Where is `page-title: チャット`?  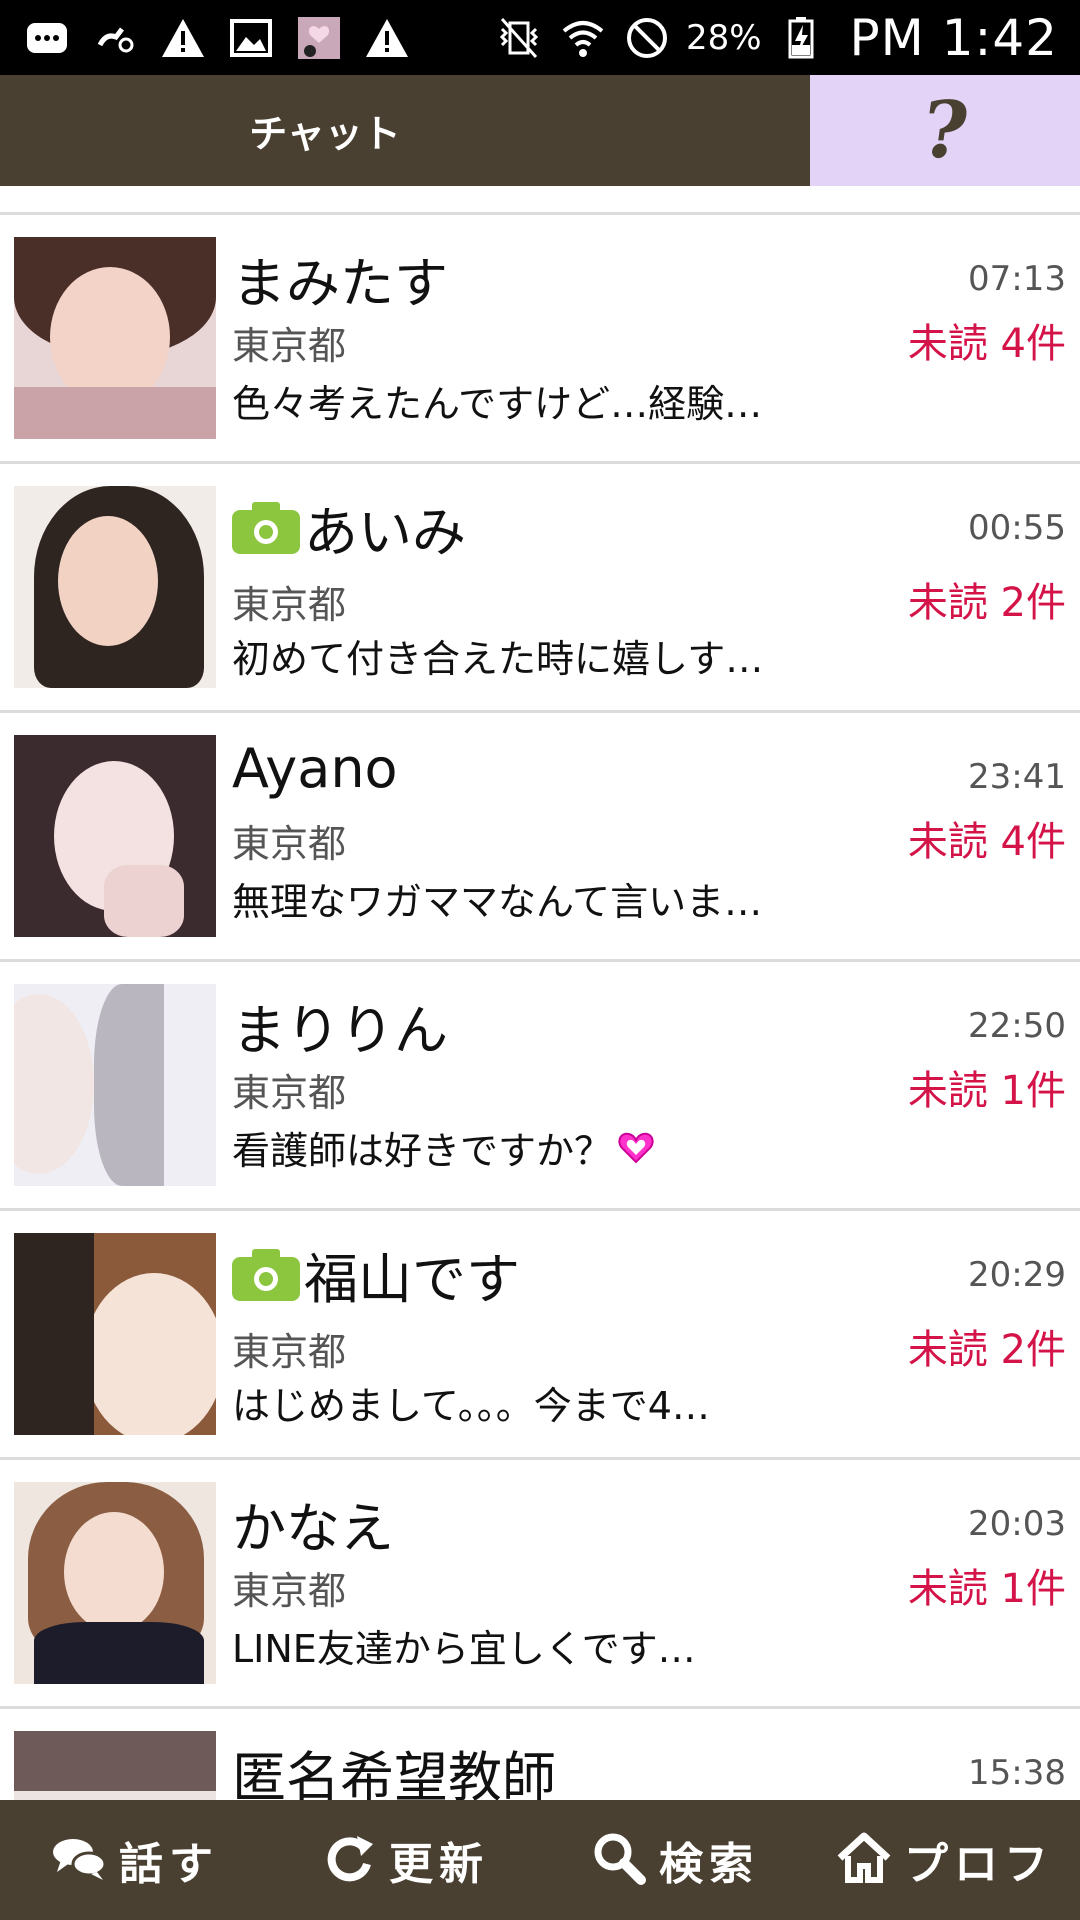 page-title: チャット is located at coordinates (325, 134).